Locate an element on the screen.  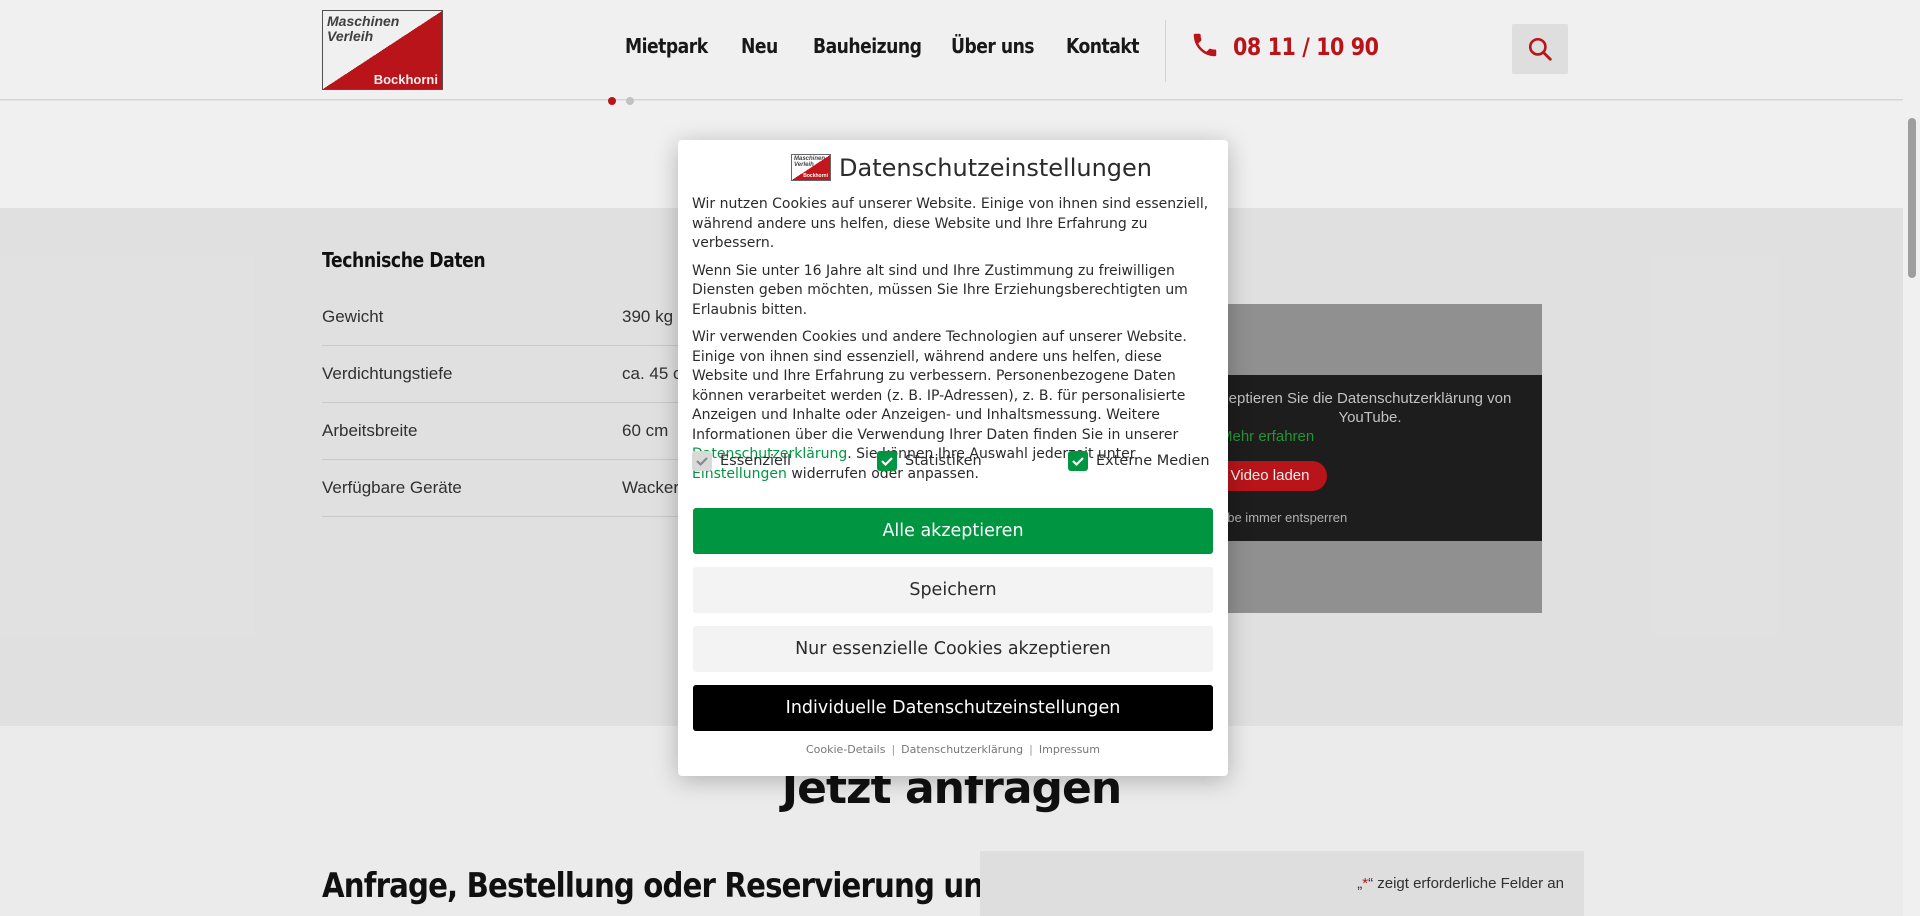
dialog-title: Datenschutzeinstellungen is located at coordinates (995, 168).